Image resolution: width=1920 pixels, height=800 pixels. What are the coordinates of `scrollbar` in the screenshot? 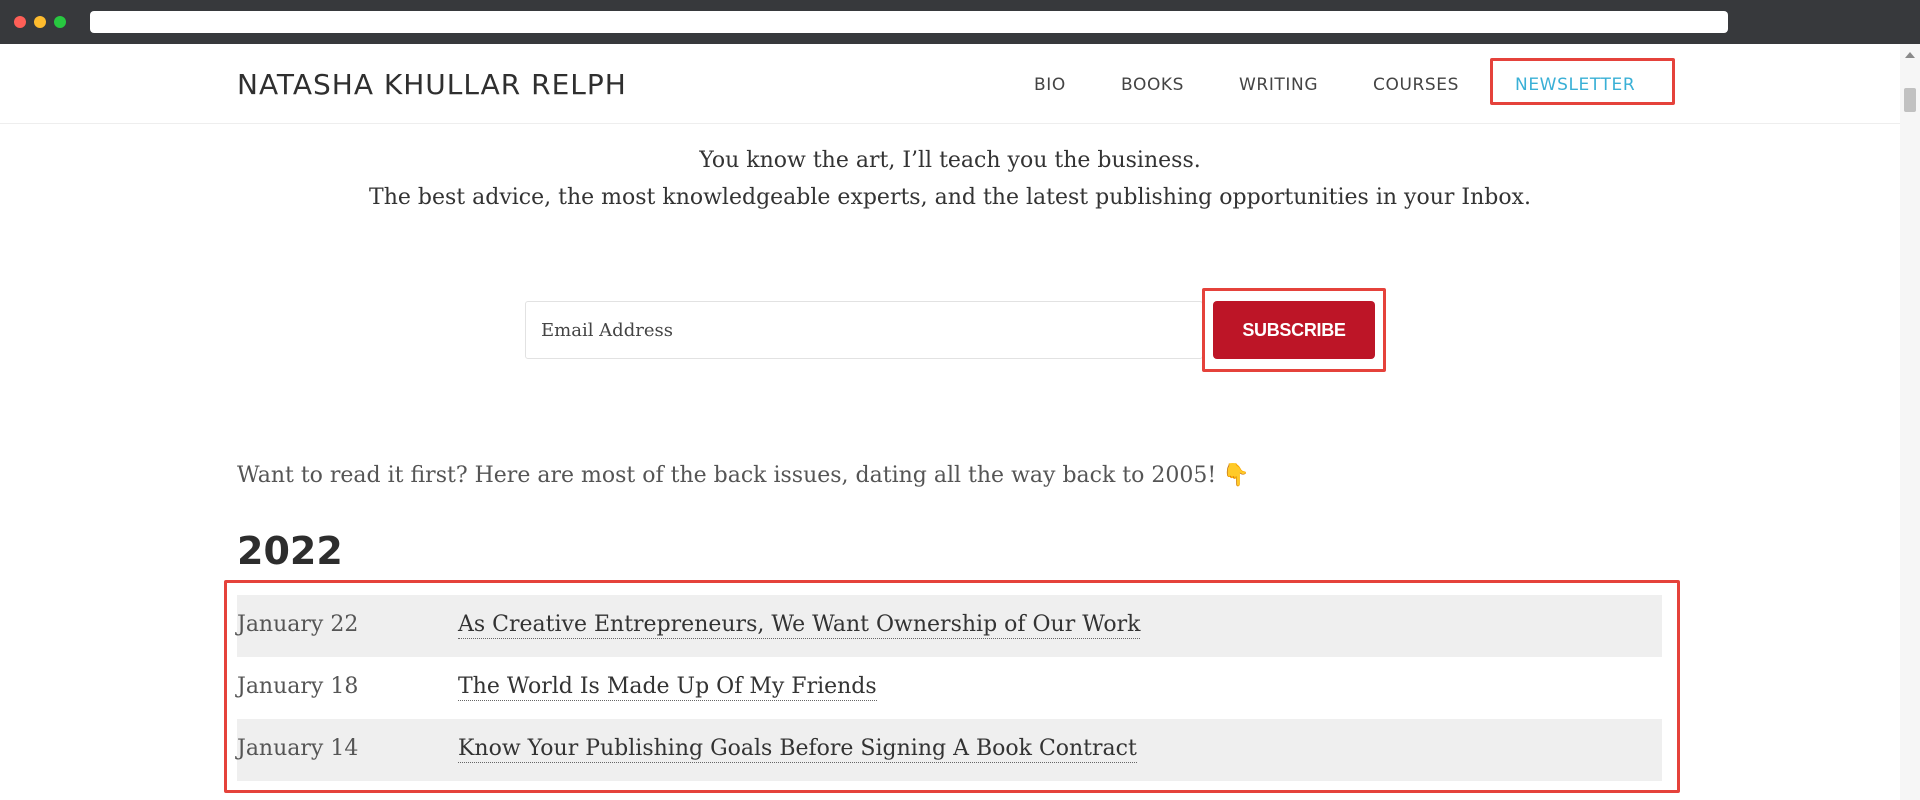 It's located at (1910, 422).